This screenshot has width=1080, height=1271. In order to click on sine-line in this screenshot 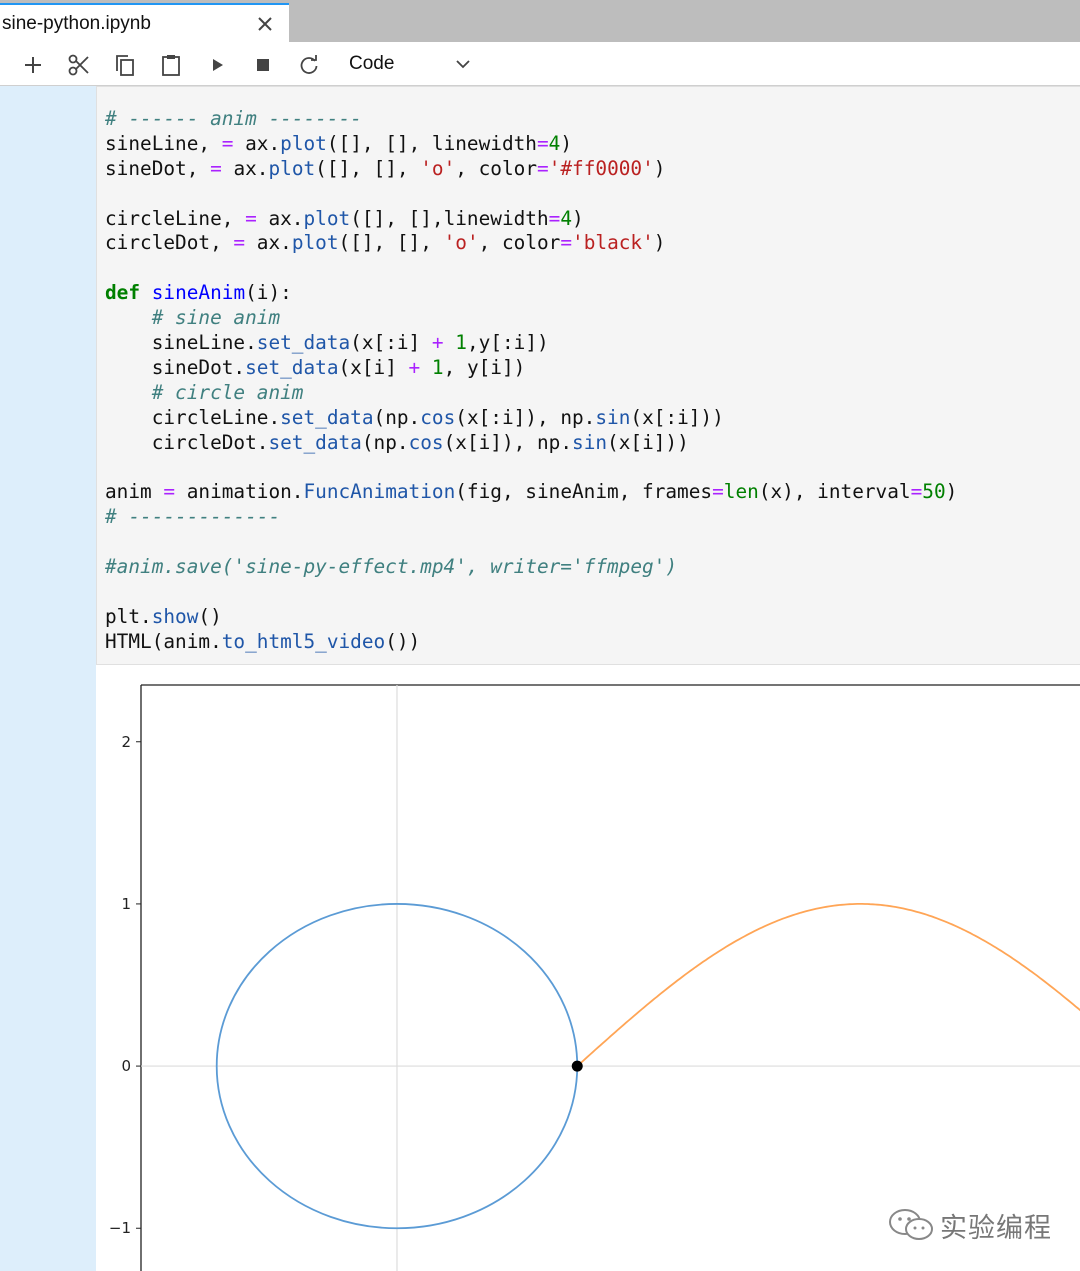, I will do `click(828, 985)`.